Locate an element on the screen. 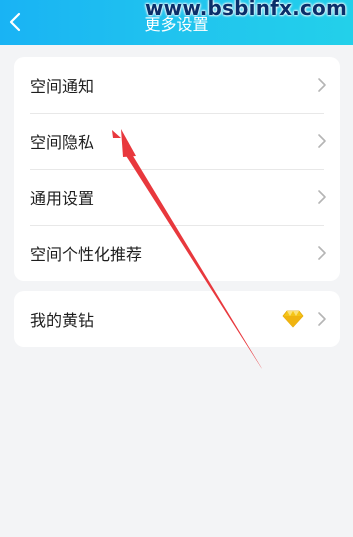 Image resolution: width=353 pixels, height=537 pixels. settings-item-my-yellow-diamond: 我的黄钻 is located at coordinates (177, 319).